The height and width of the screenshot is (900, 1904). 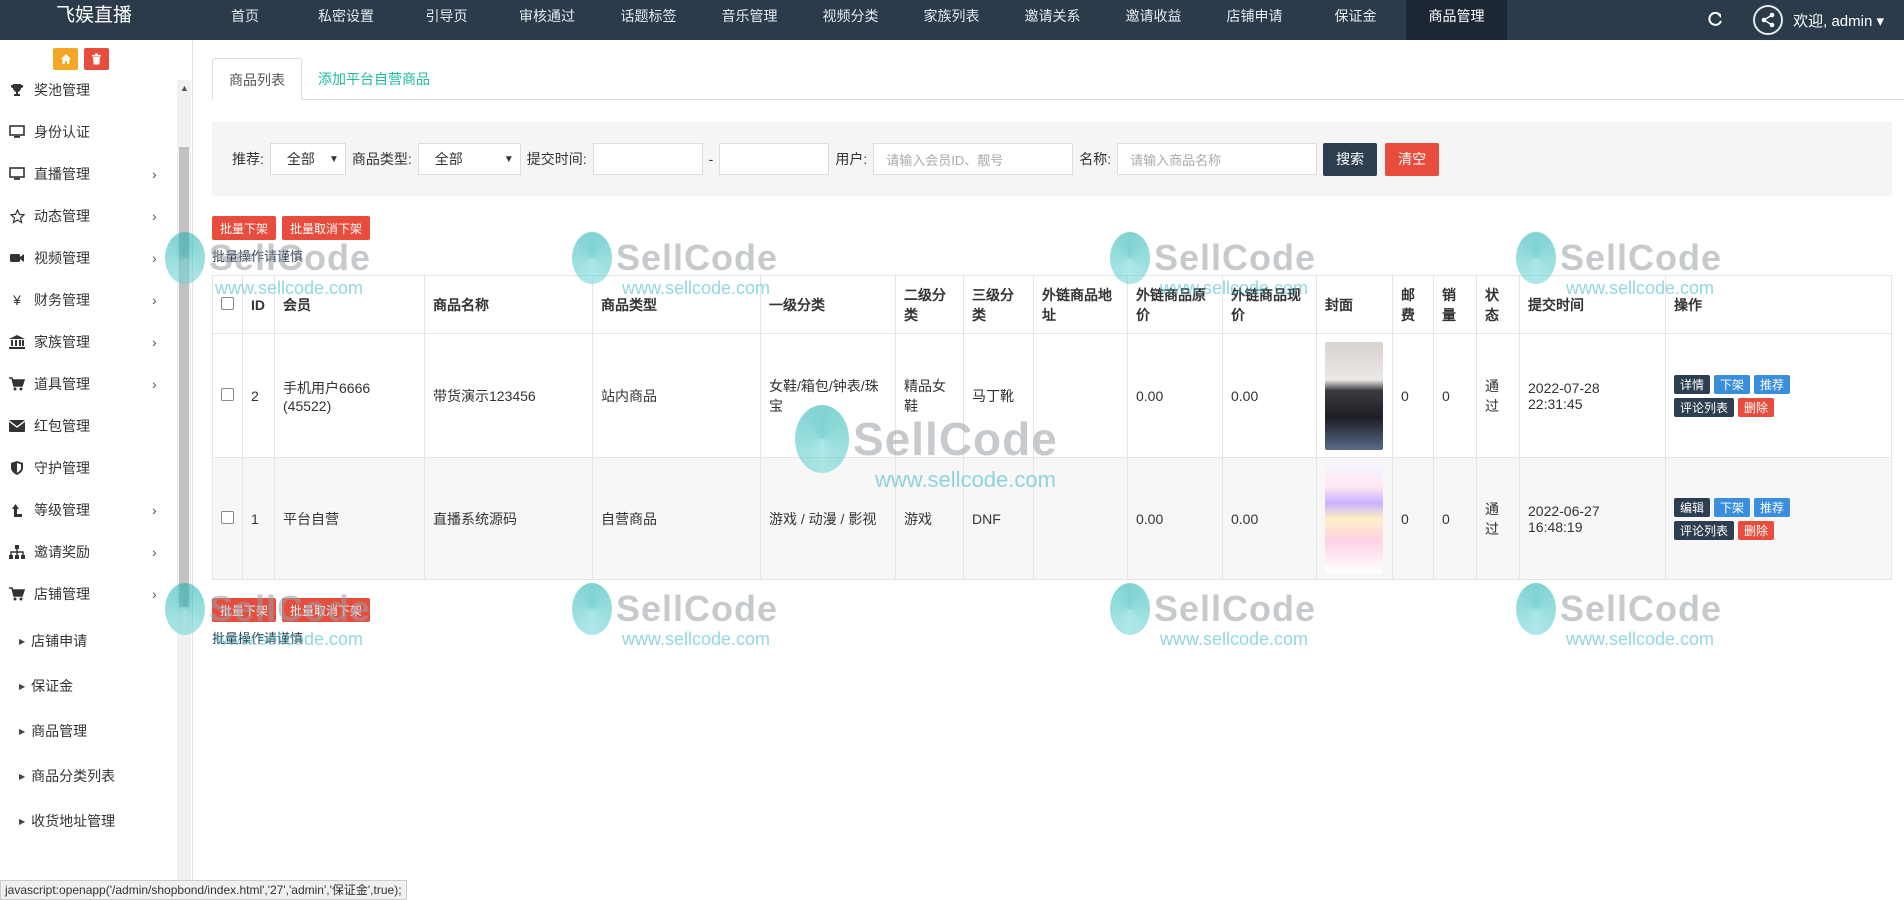 What do you see at coordinates (1052, 20) in the screenshot?
I see `nav-item-invite-relation: 邀请关系` at bounding box center [1052, 20].